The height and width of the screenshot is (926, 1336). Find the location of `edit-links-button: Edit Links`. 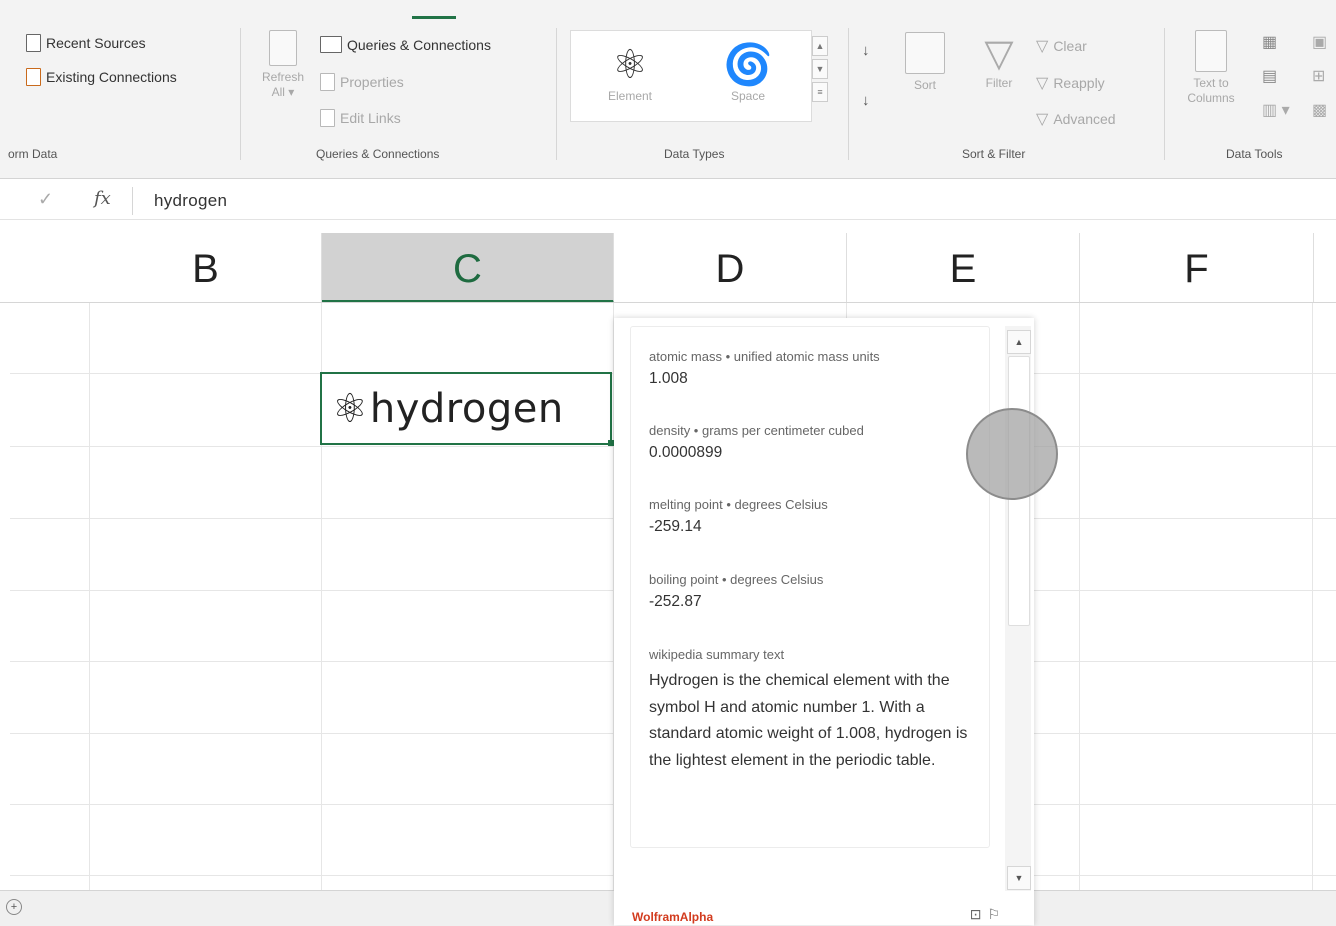

edit-links-button: Edit Links is located at coordinates (360, 118).